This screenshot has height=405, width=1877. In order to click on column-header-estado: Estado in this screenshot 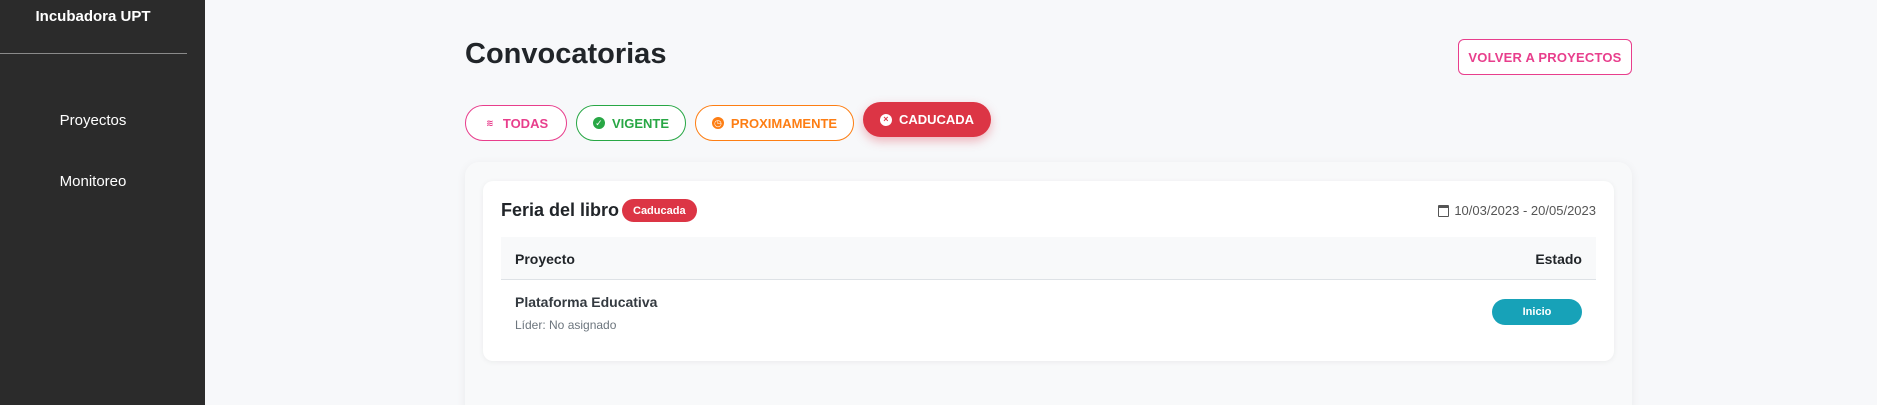, I will do `click(1558, 259)`.